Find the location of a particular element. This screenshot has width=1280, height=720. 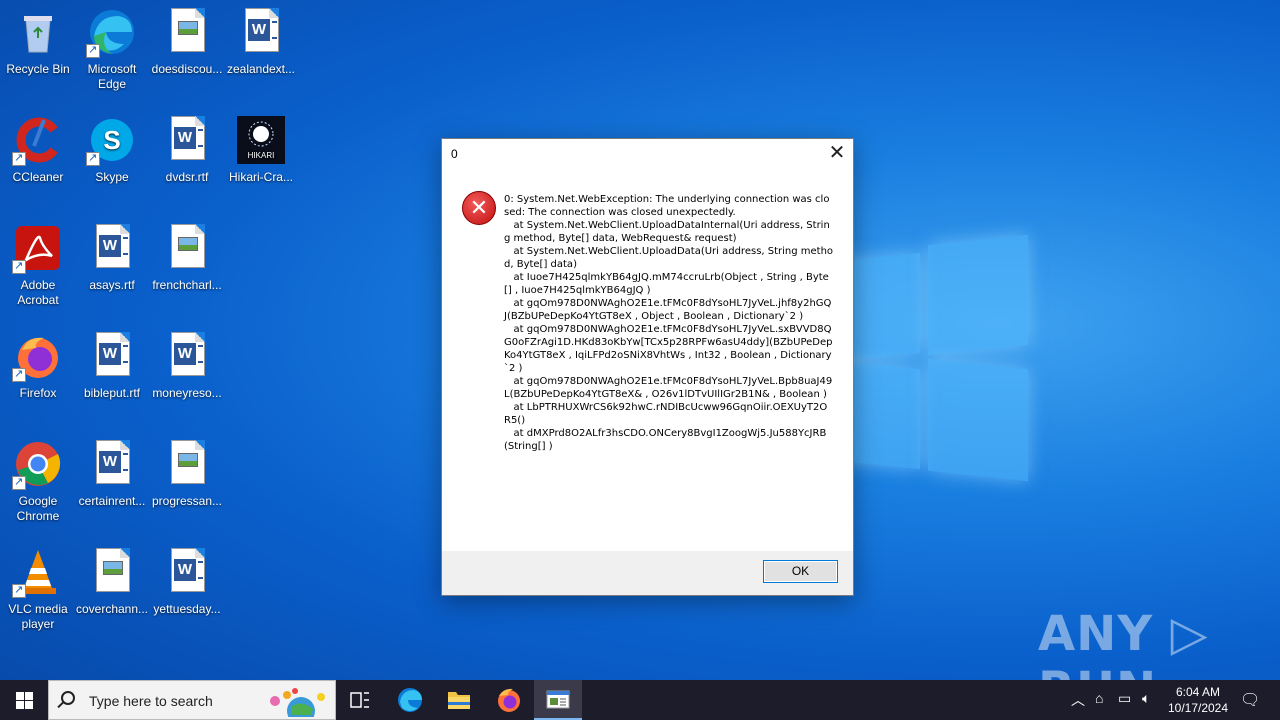

dialog-close-button: ✕ is located at coordinates (837, 154).